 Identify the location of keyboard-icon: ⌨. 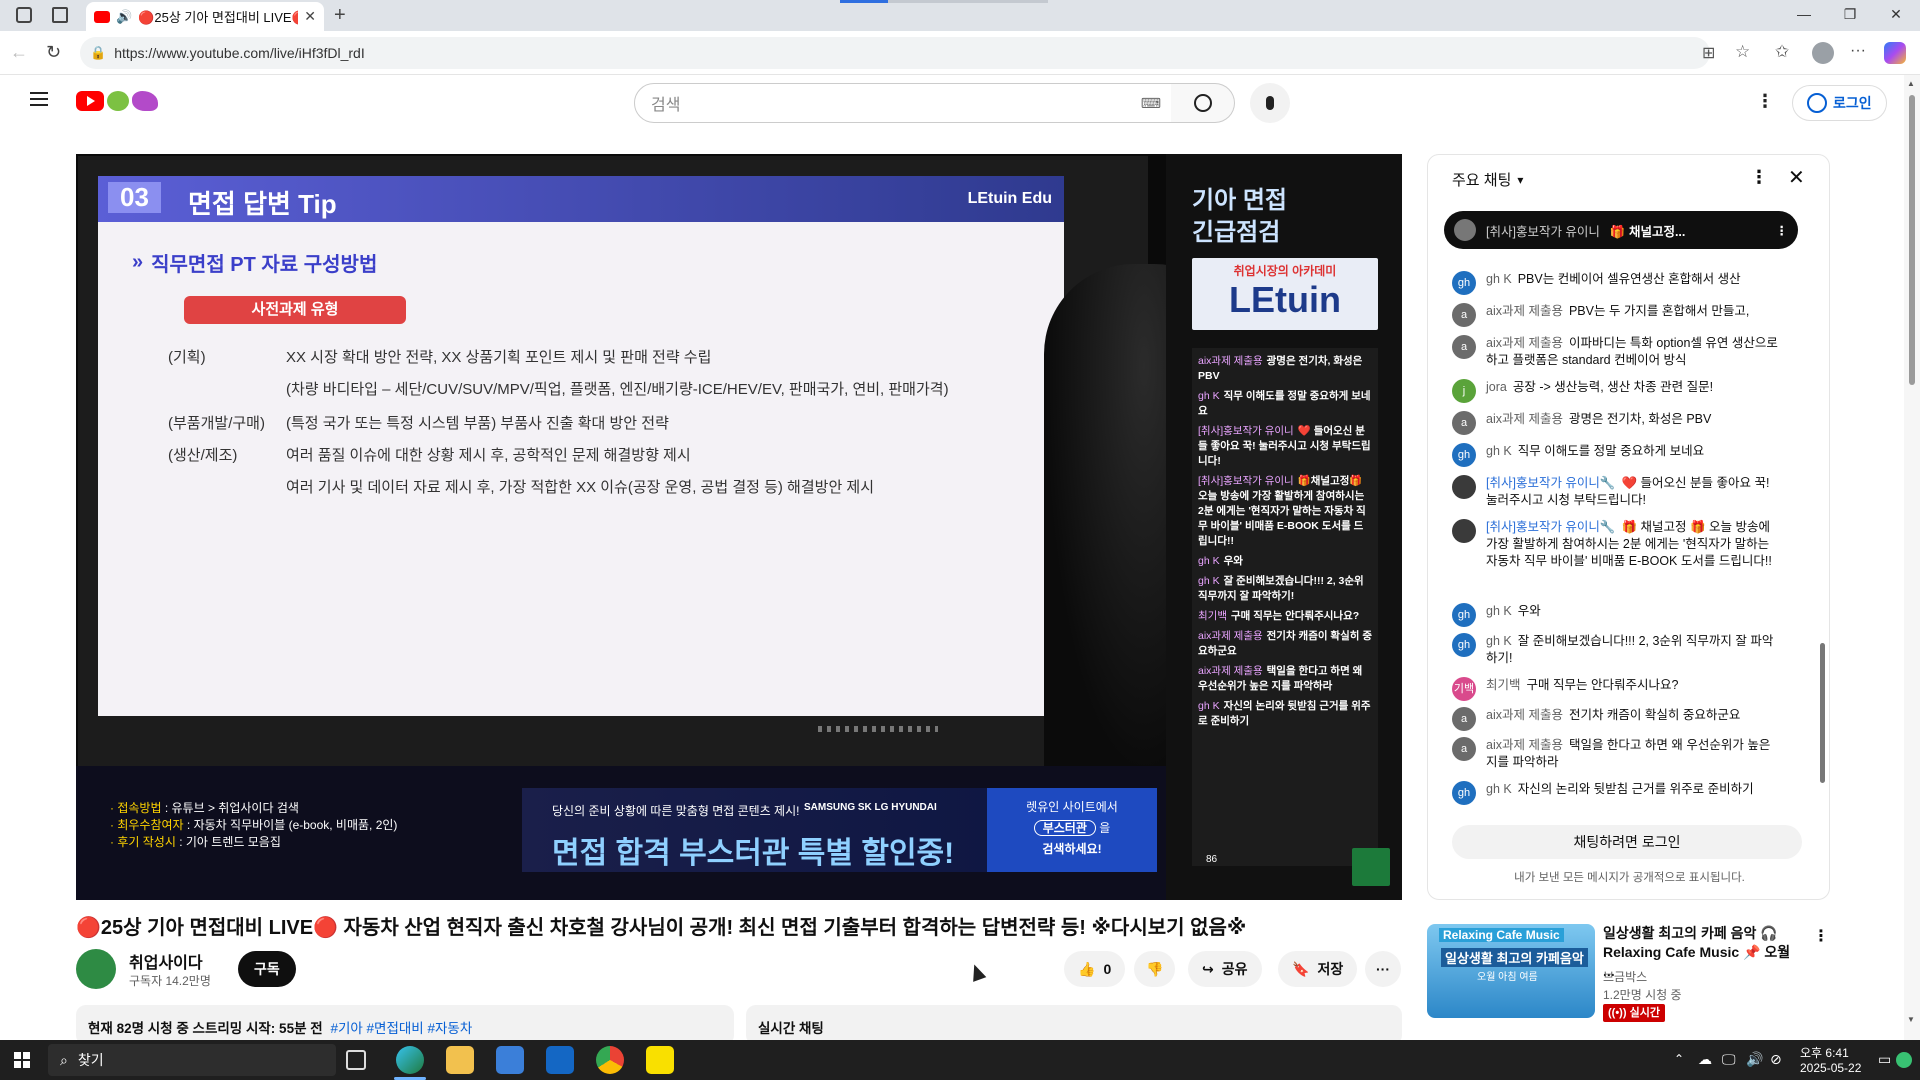
(1151, 103).